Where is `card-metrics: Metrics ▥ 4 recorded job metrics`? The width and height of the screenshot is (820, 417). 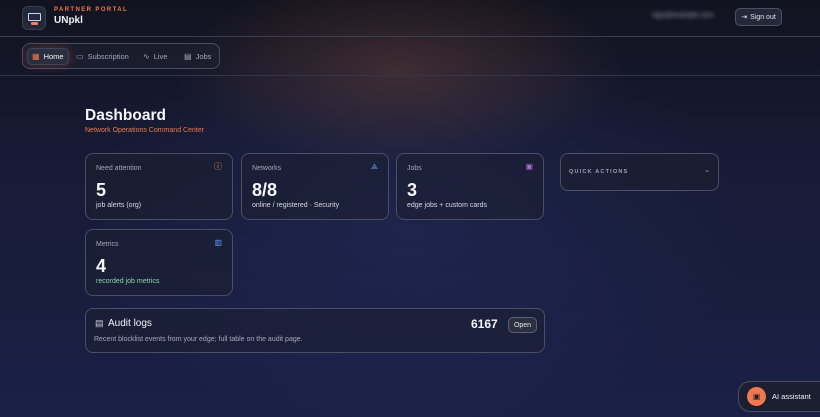 card-metrics: Metrics ▥ 4 recorded job metrics is located at coordinates (159, 262).